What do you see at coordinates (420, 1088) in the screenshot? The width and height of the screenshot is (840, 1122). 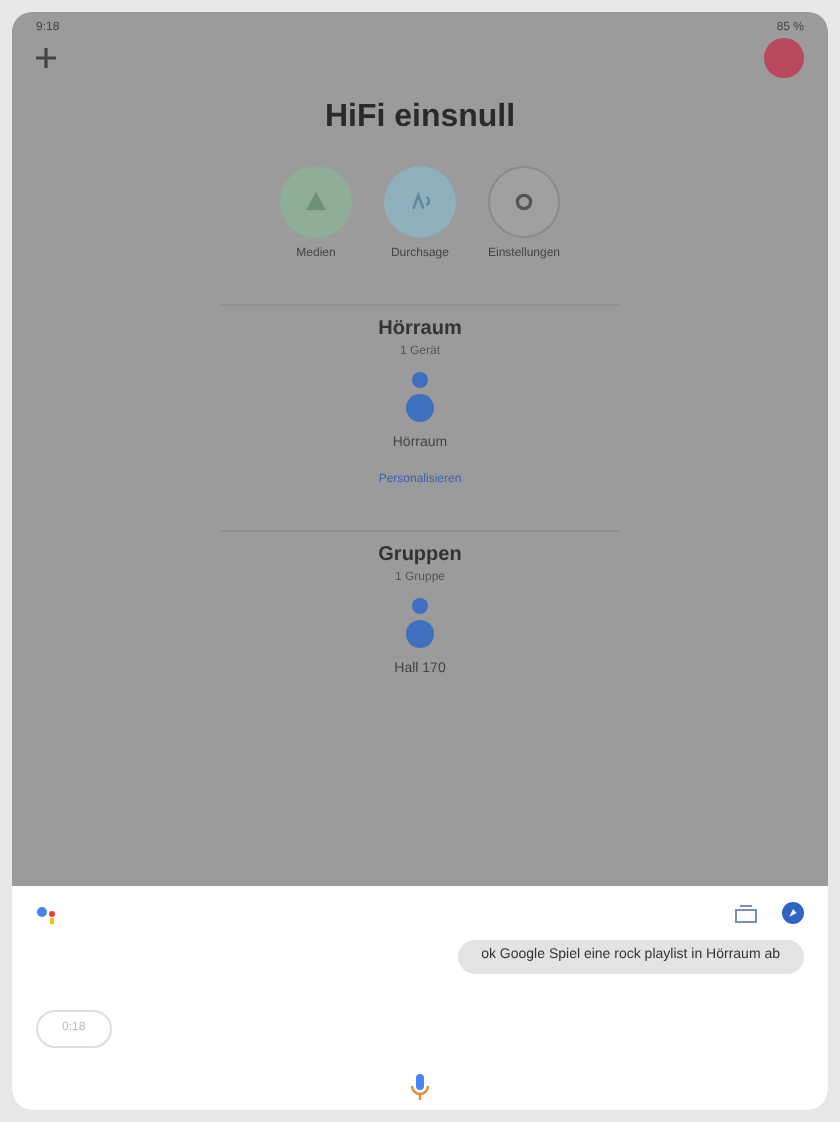 I see `microphone-icon` at bounding box center [420, 1088].